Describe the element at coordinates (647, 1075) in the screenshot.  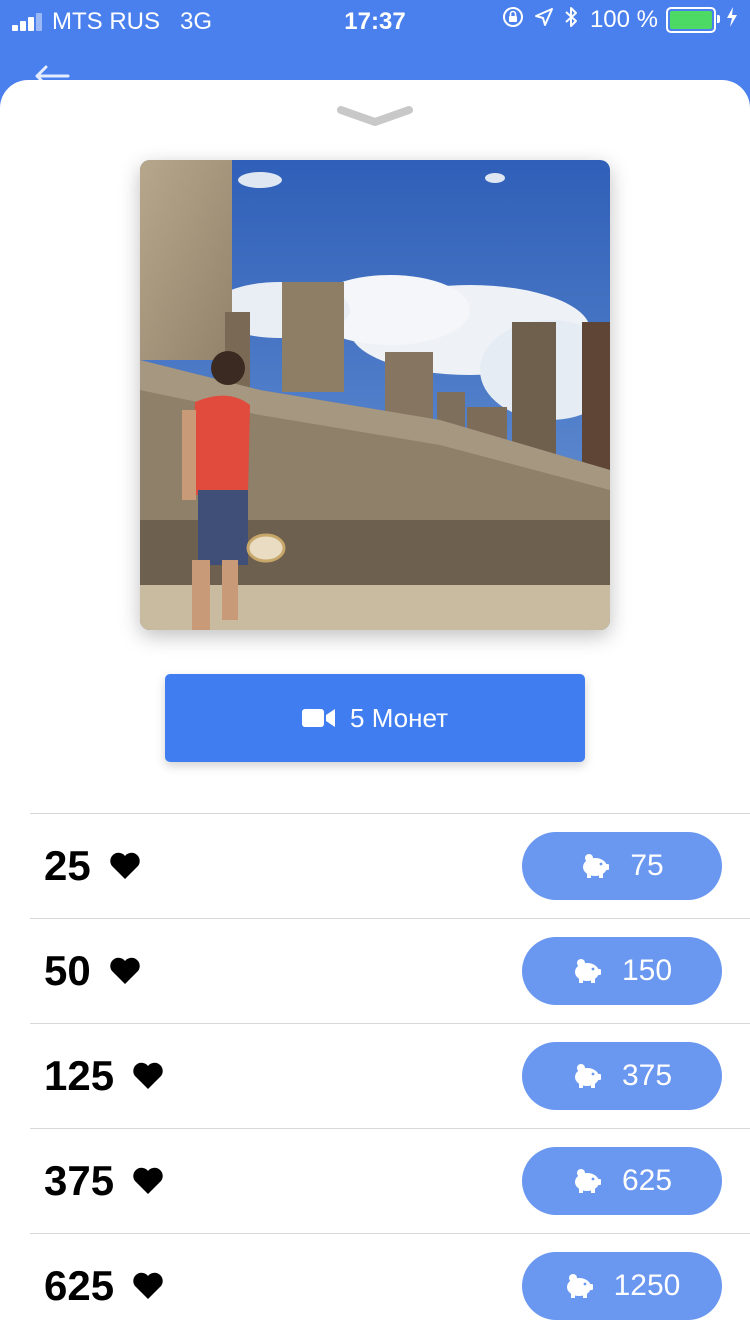
I see `price-label: 375` at that location.